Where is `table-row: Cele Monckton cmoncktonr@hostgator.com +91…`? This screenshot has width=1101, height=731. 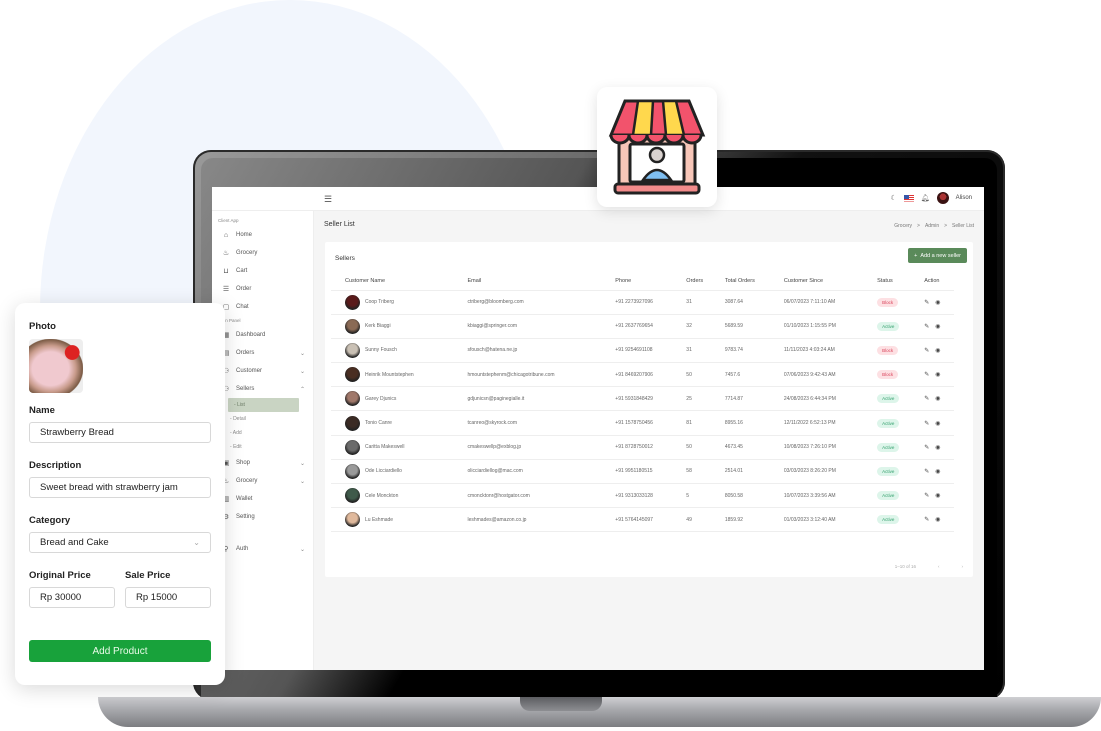
table-row: Cele Monckton cmoncktonr@hostgator.com +91… is located at coordinates (642, 496).